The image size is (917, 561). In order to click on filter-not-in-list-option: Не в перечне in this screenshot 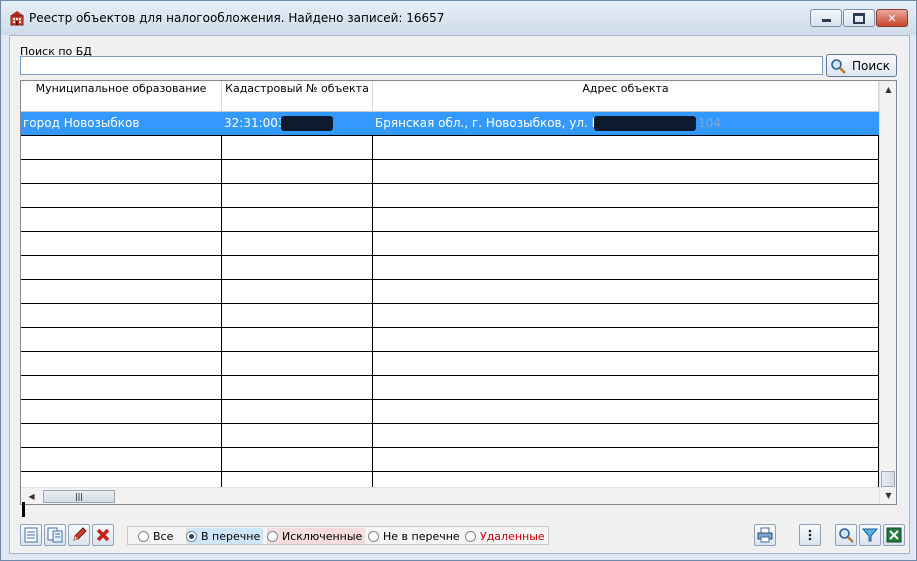, I will do `click(414, 536)`.